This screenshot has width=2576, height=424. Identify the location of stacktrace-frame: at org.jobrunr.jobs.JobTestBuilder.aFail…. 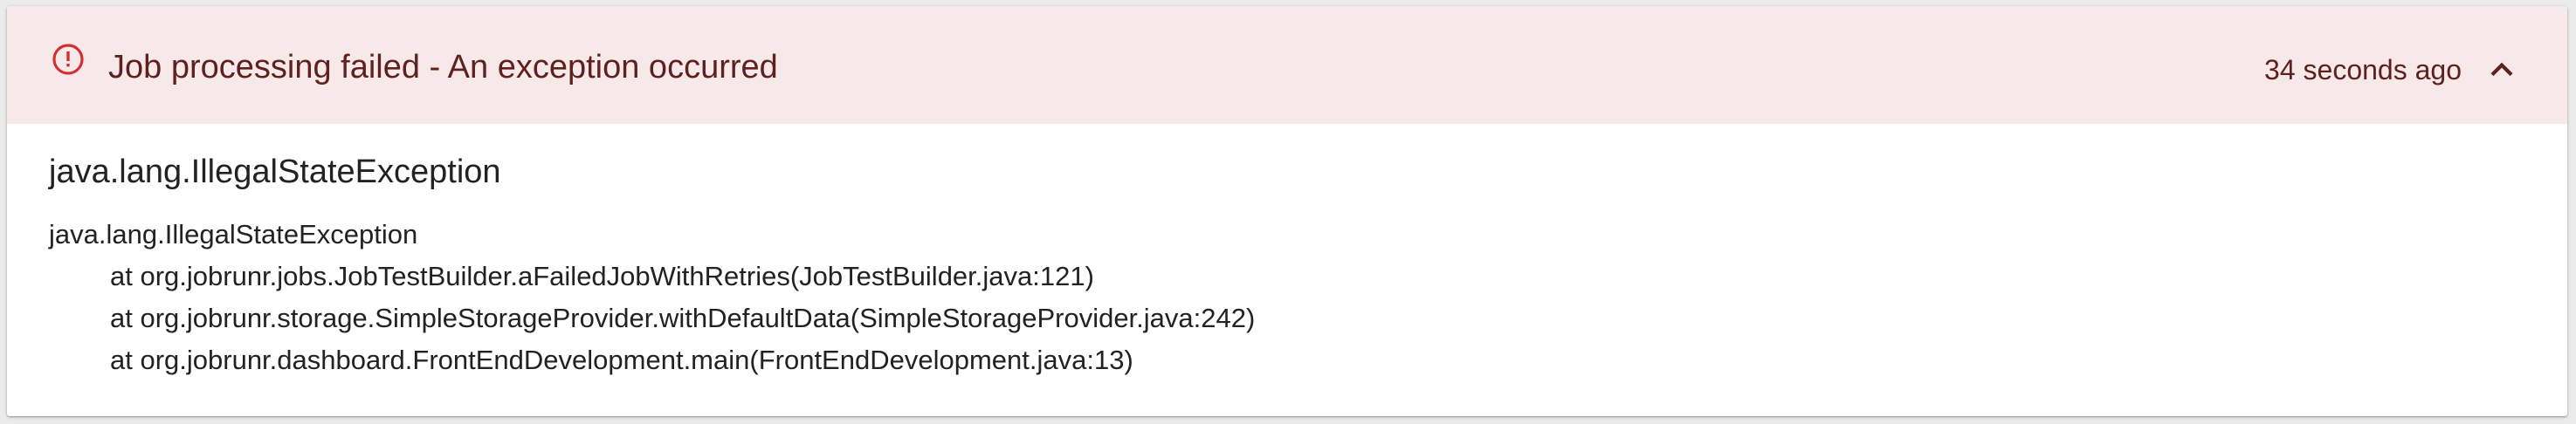
(602, 276).